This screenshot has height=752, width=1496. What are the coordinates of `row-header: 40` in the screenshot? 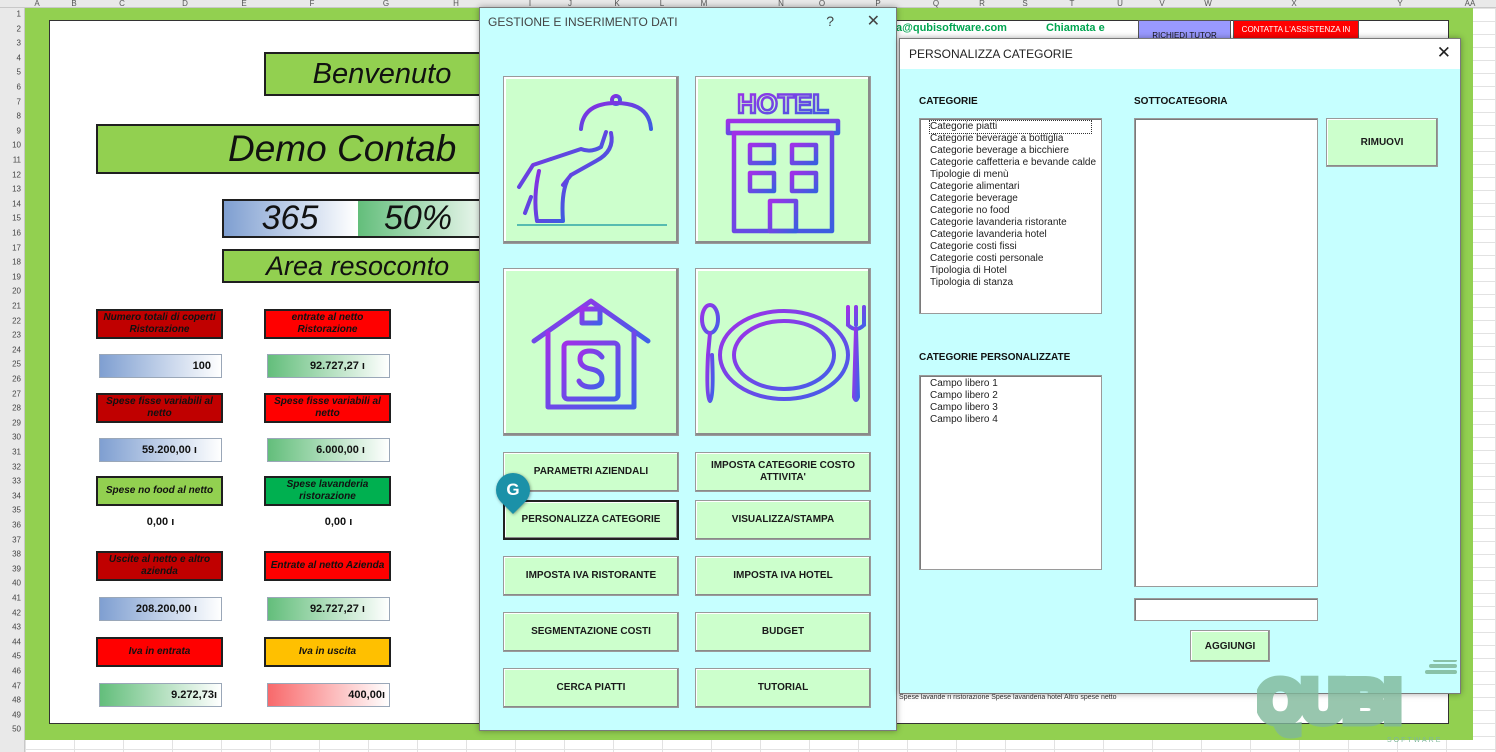 It's located at (16, 583).